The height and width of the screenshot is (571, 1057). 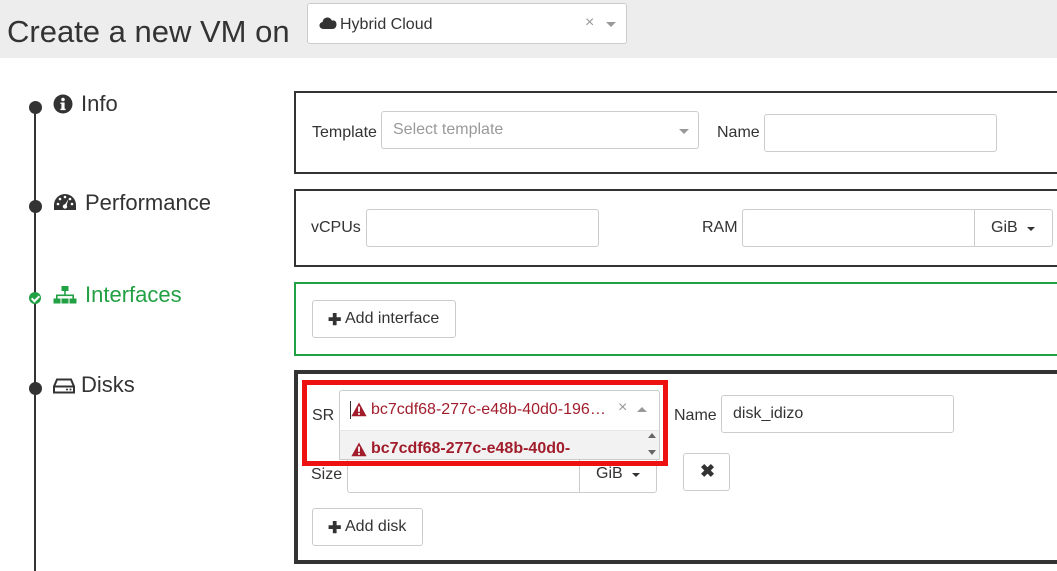 What do you see at coordinates (108, 385) in the screenshot?
I see `step-label-disks: Disks` at bounding box center [108, 385].